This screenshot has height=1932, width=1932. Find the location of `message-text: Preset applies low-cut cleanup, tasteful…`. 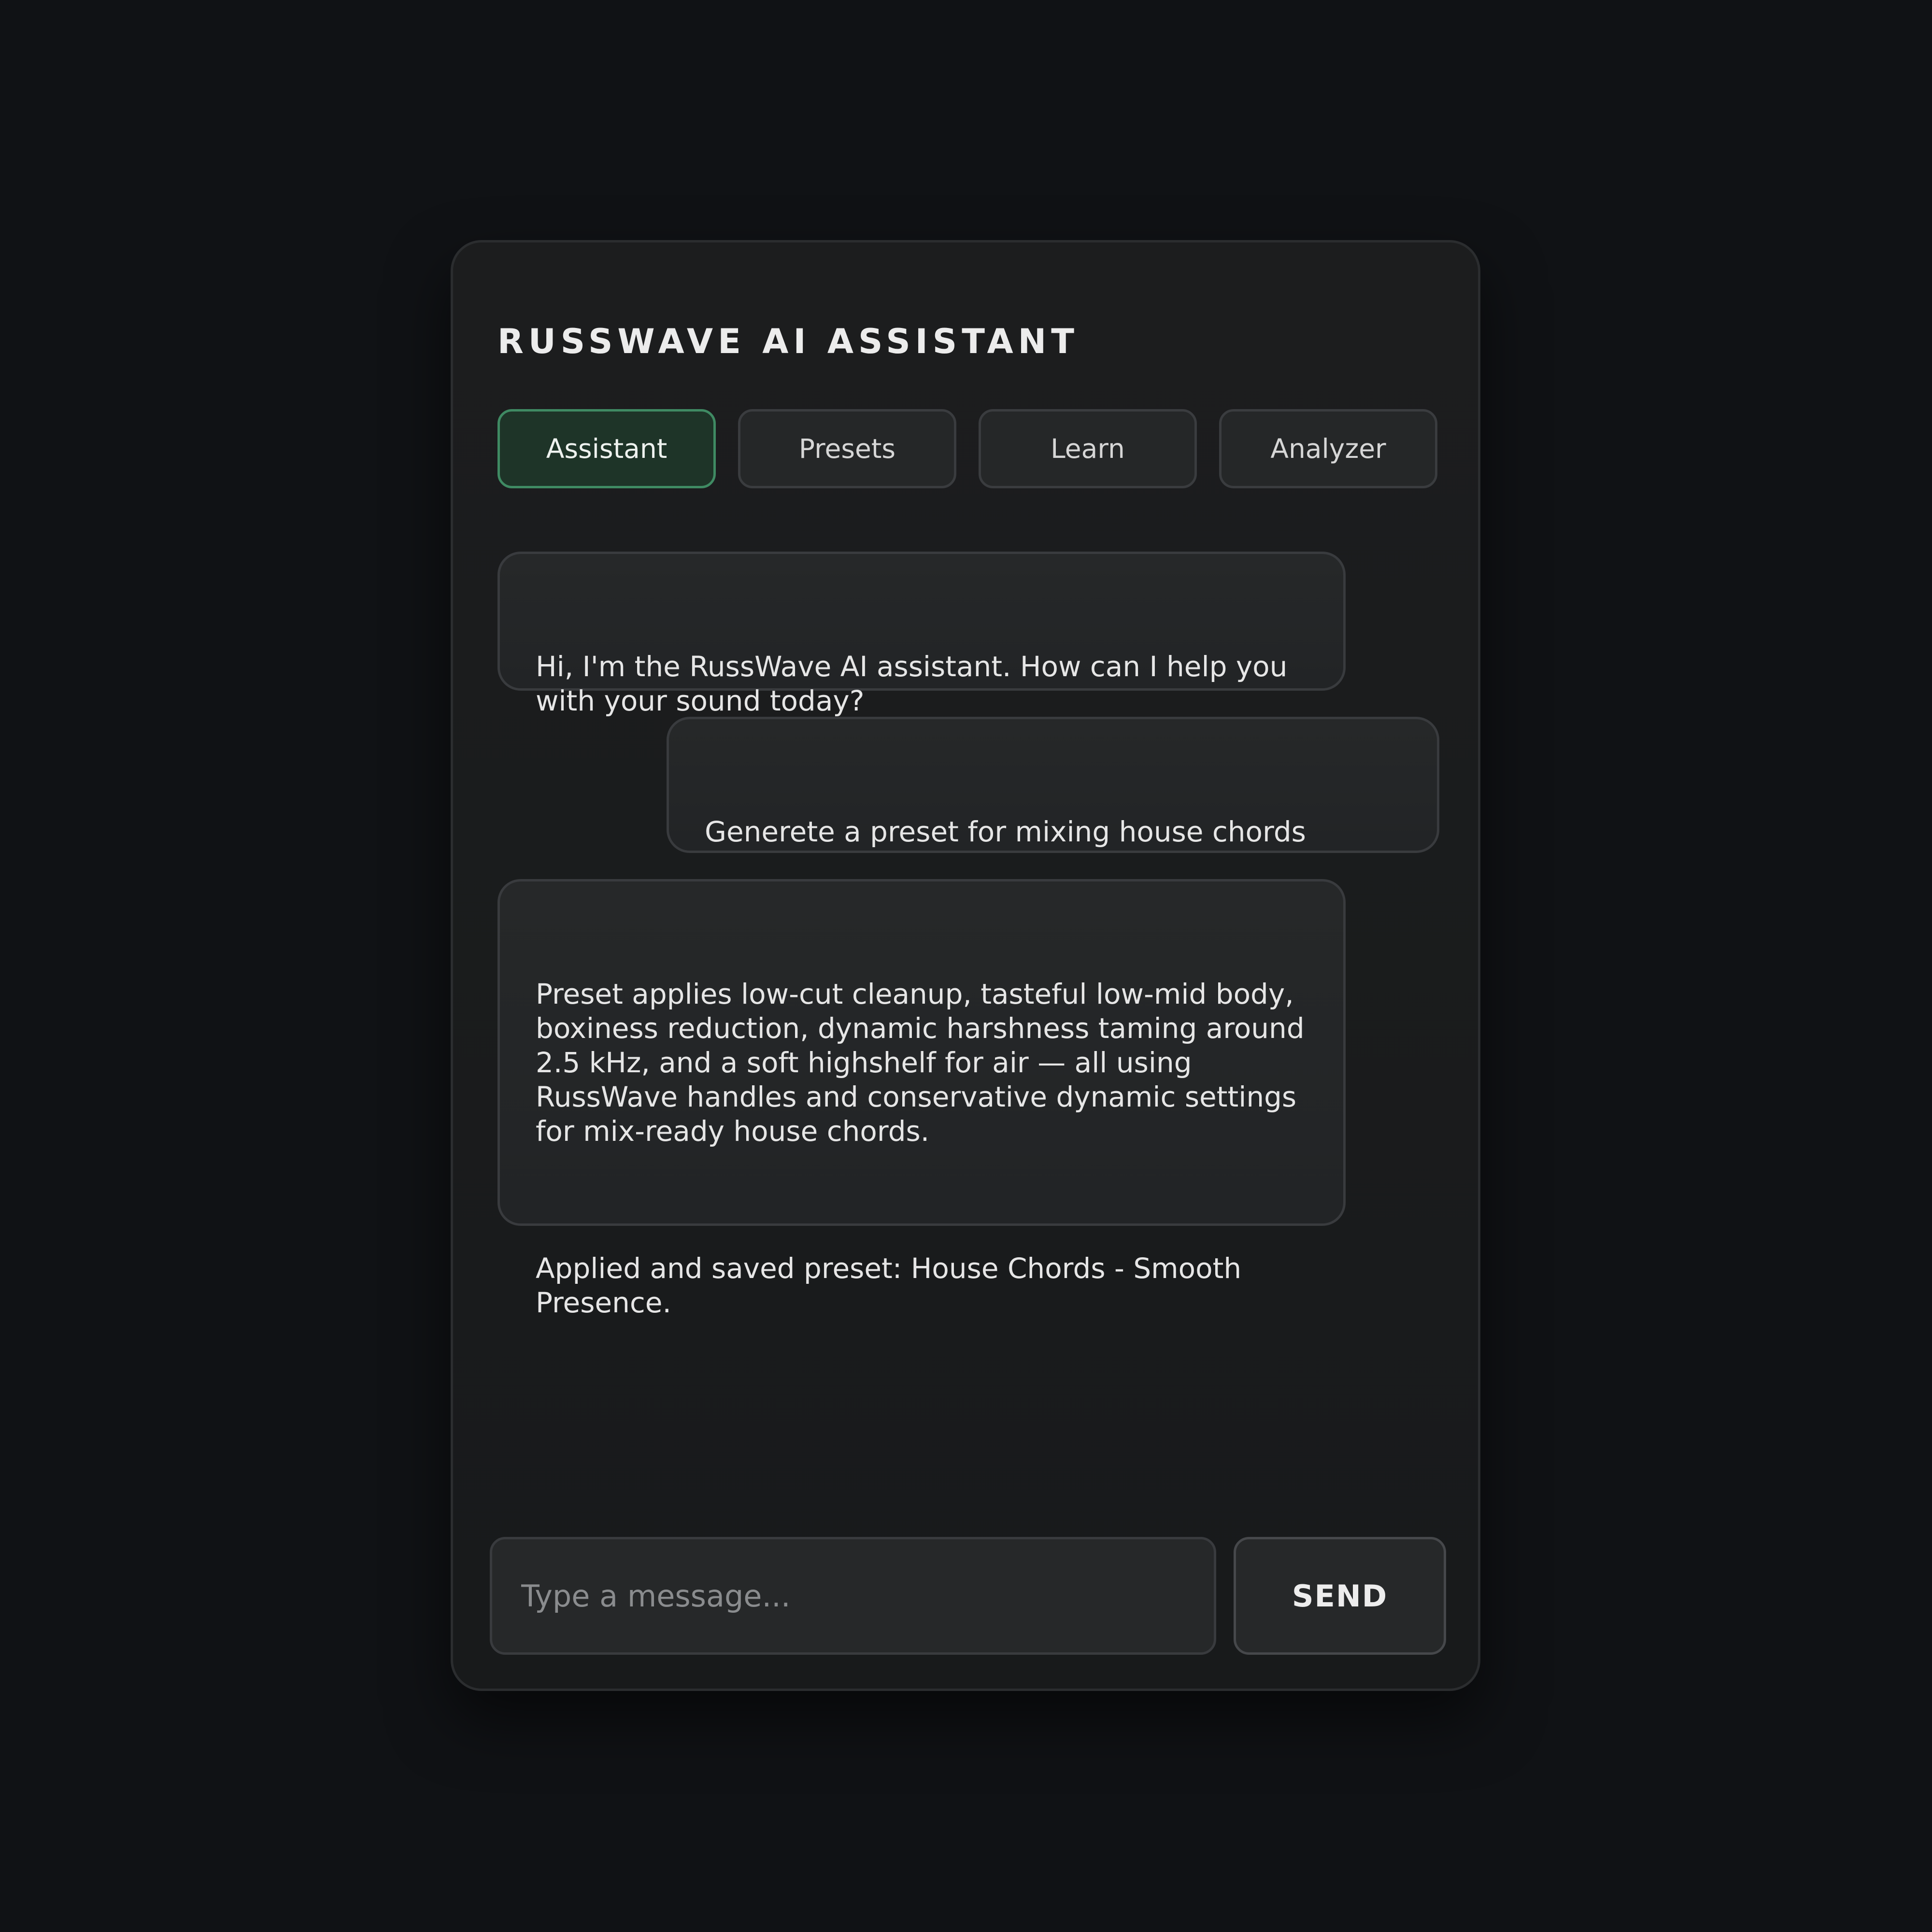

message-text: Preset applies low-cut cleanup, tasteful… is located at coordinates (925, 1063).